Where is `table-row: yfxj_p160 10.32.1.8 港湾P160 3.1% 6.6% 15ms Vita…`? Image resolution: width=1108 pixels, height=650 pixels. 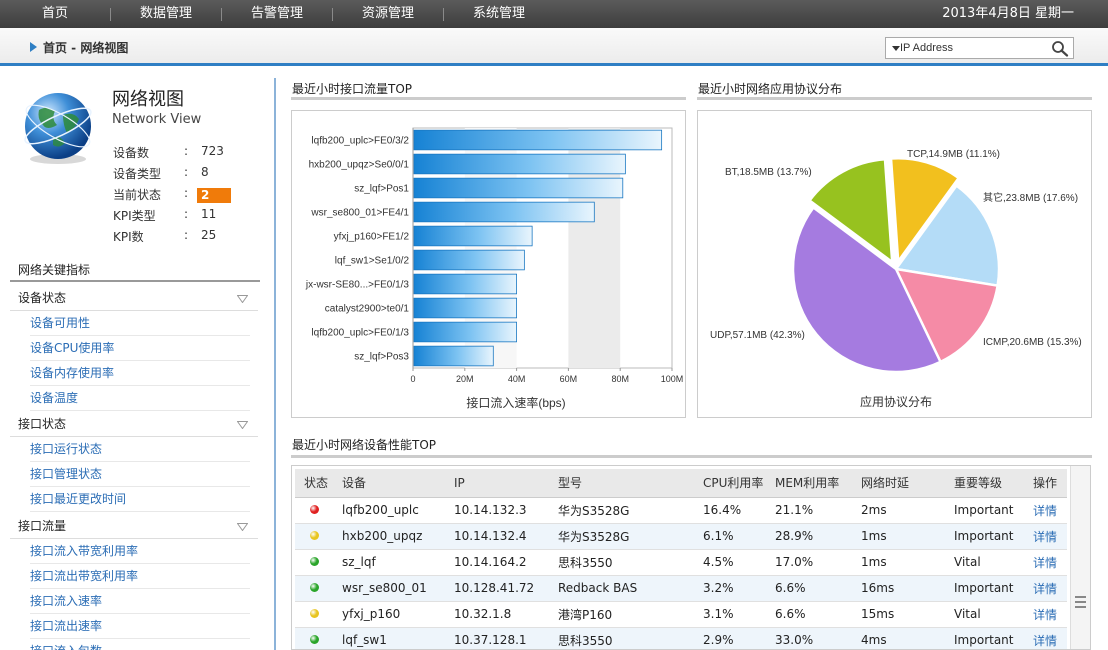
table-row: yfxj_p160 10.32.1.8 港湾P160 3.1% 6.6% 15ms Vita… is located at coordinates (681, 614).